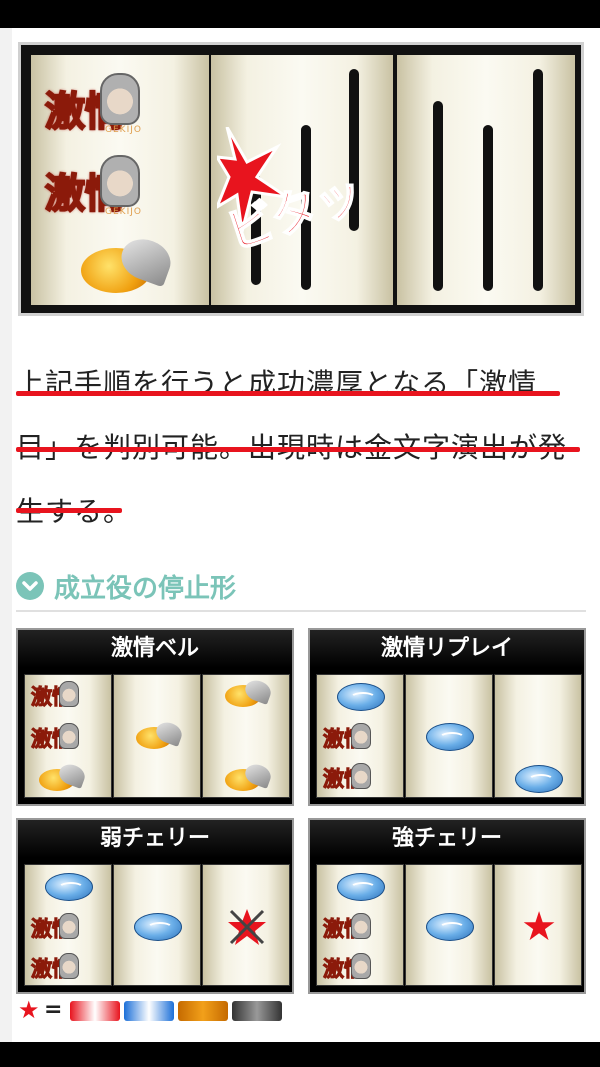 The height and width of the screenshot is (1067, 600). I want to click on left-reel: 激情 GEKIJO 激情 GEKIJO, so click(120, 180).